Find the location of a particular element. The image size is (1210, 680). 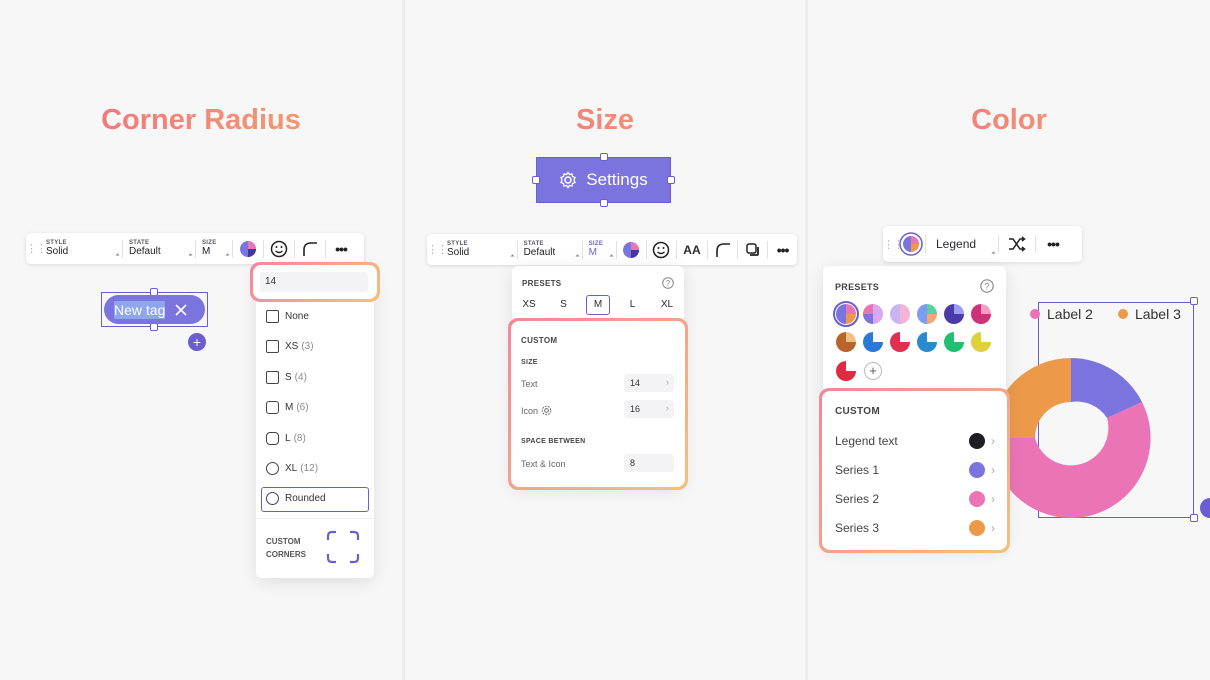

preset-xl: XL is located at coordinates (667, 305).